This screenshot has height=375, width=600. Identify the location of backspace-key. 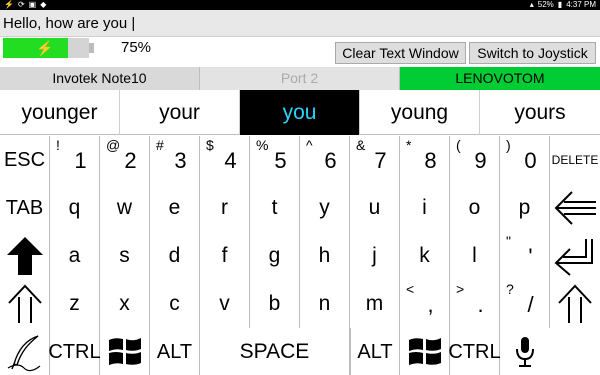
(575, 208).